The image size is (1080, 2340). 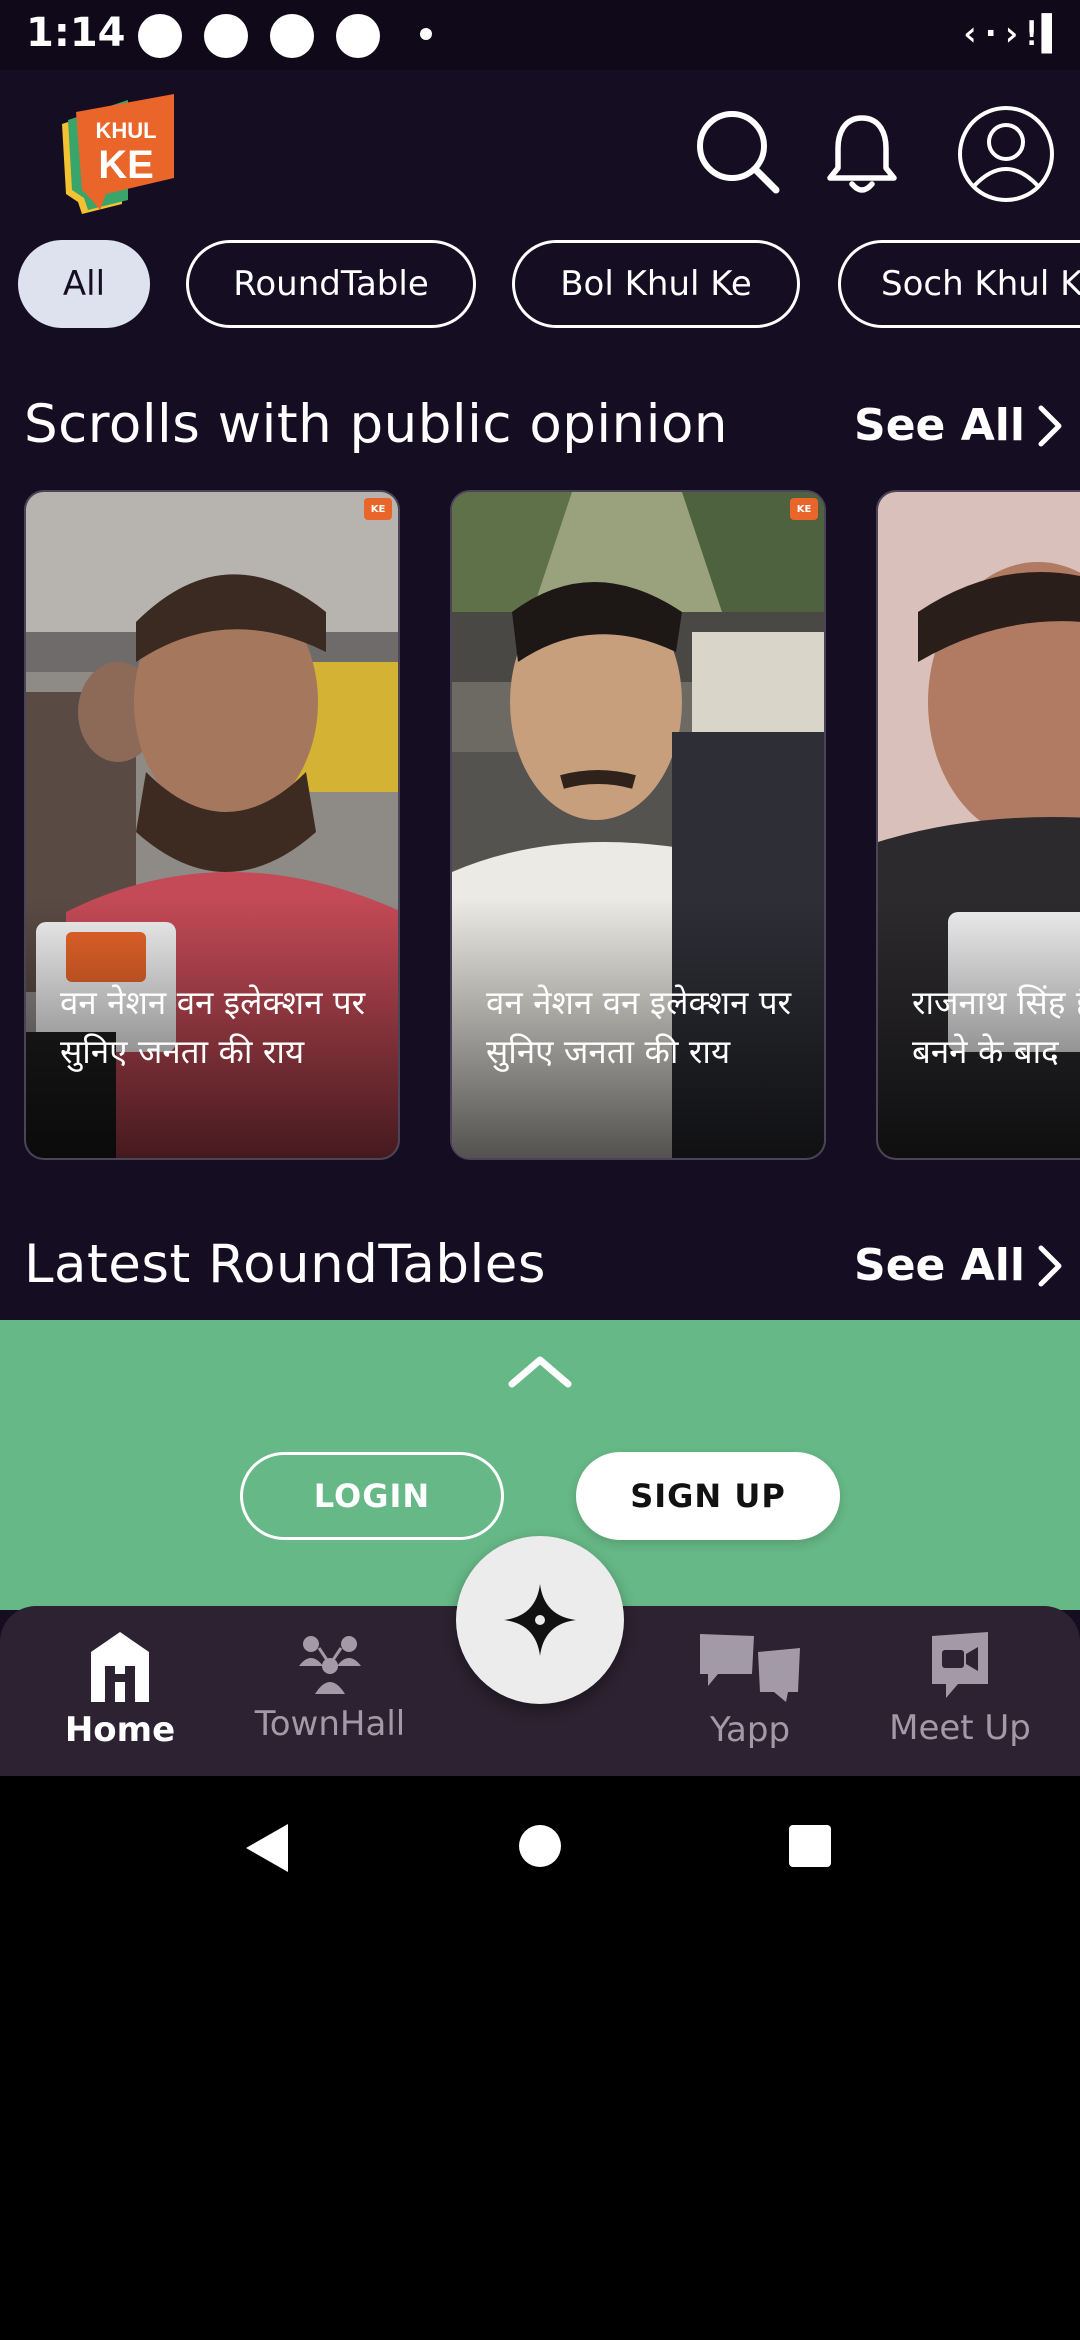 I want to click on nav-meetup: Meet Up, so click(x=960, y=1691).